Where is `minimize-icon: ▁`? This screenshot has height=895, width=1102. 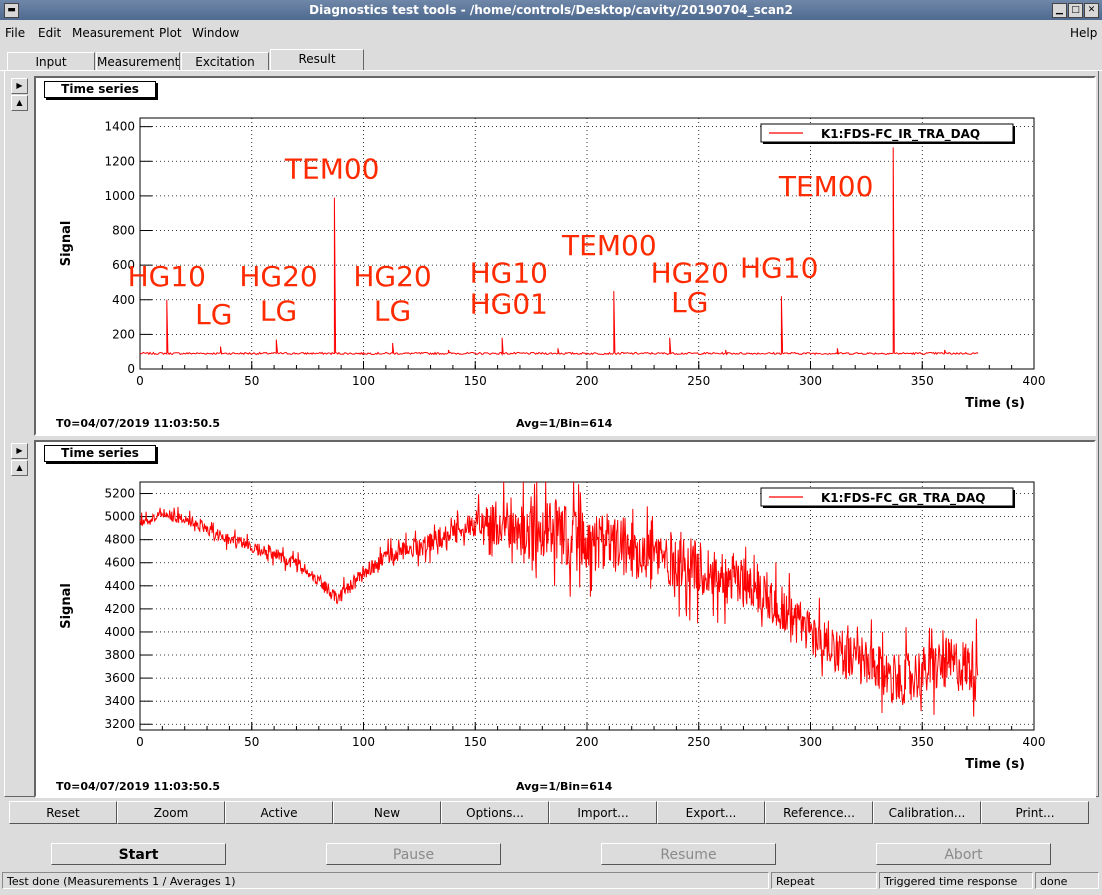 minimize-icon: ▁ is located at coordinates (1059, 10).